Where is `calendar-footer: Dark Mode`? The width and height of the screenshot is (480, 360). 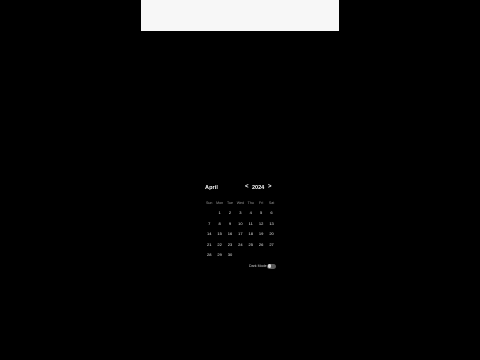 calendar-footer: Dark Mode is located at coordinates (262, 266).